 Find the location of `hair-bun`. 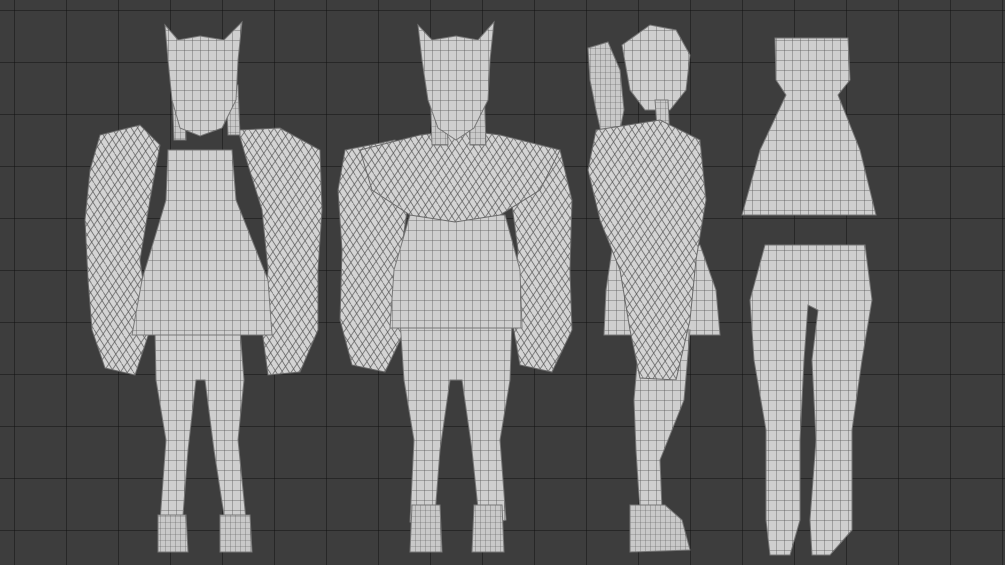

hair-bun is located at coordinates (656, 67).